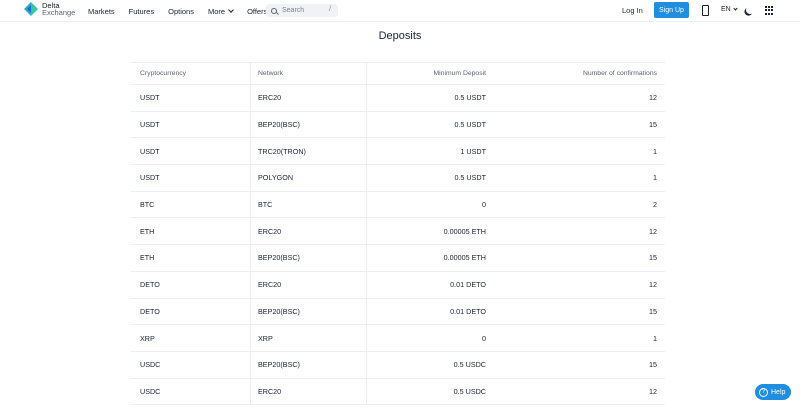 This screenshot has width=800, height=415. Describe the element at coordinates (726, 9) in the screenshot. I see `language-label: EN` at that location.